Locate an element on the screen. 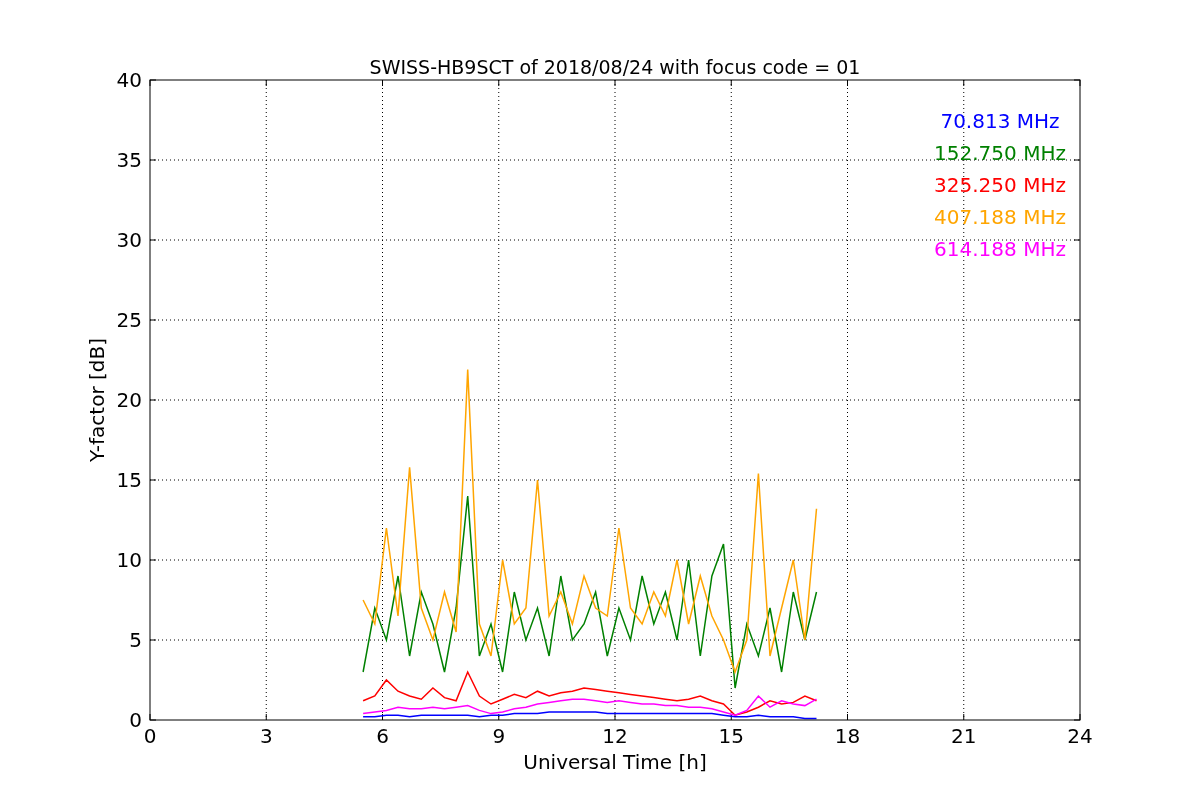 The image size is (1200, 800). x-tick-label: 6 is located at coordinates (382, 736).